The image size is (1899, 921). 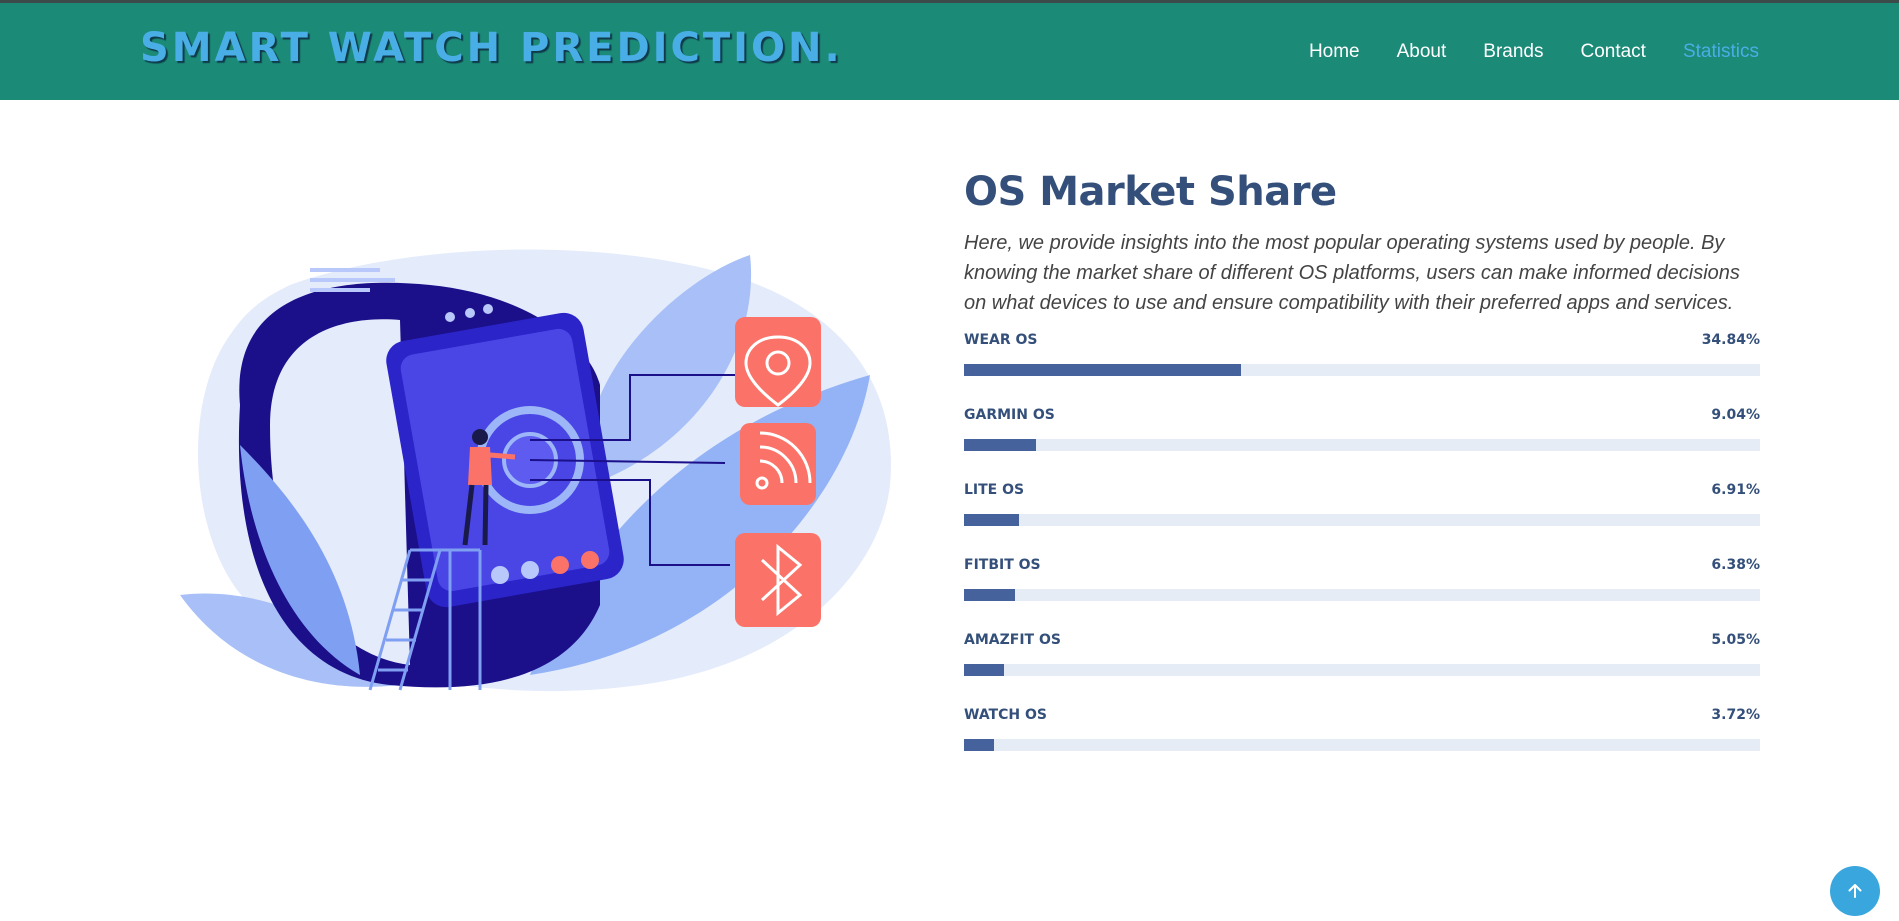 I want to click on bar-value: 34.84%, so click(x=1730, y=340).